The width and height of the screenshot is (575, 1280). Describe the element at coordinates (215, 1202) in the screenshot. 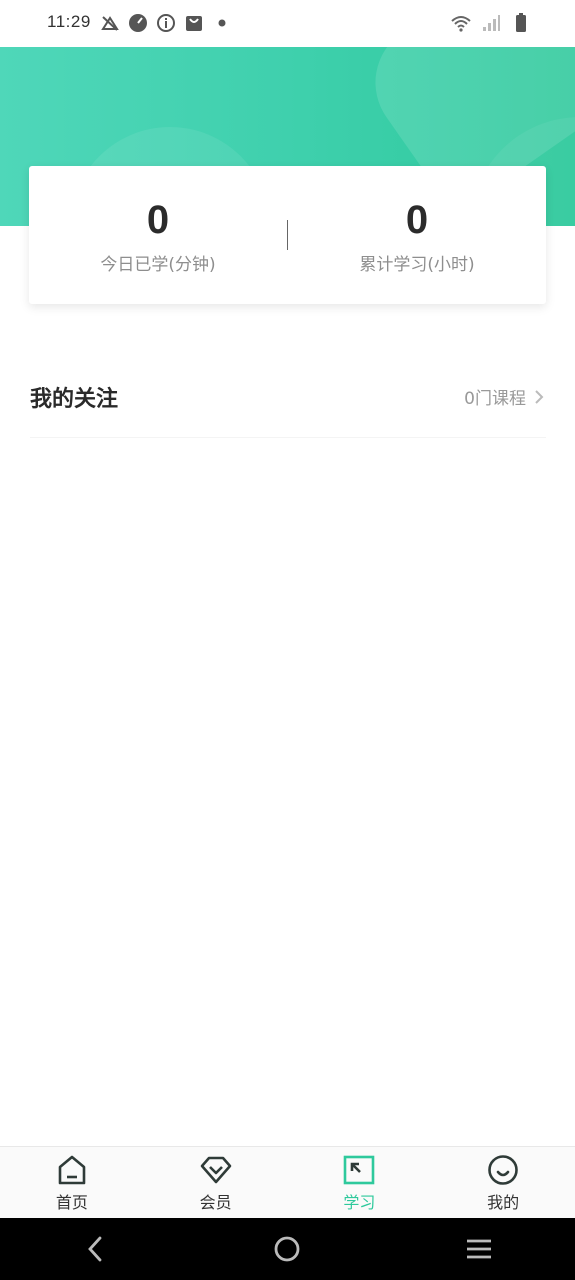

I see `tab-vip-label: 会员` at that location.